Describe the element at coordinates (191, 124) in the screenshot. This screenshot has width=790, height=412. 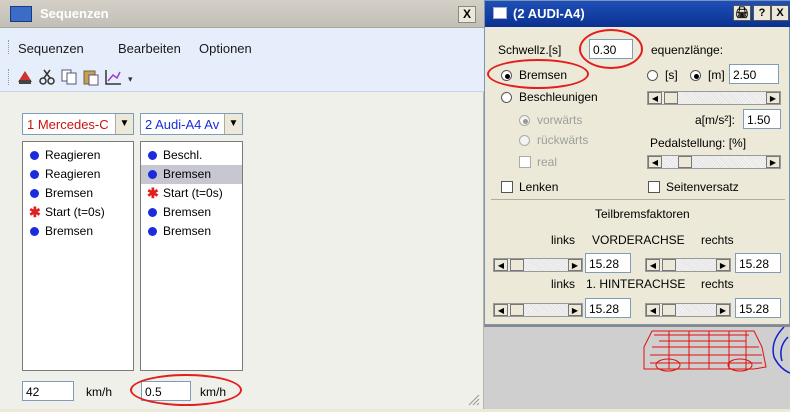
I see `vehicle-select-2: 2 Audi-A4 Av ▼` at that location.